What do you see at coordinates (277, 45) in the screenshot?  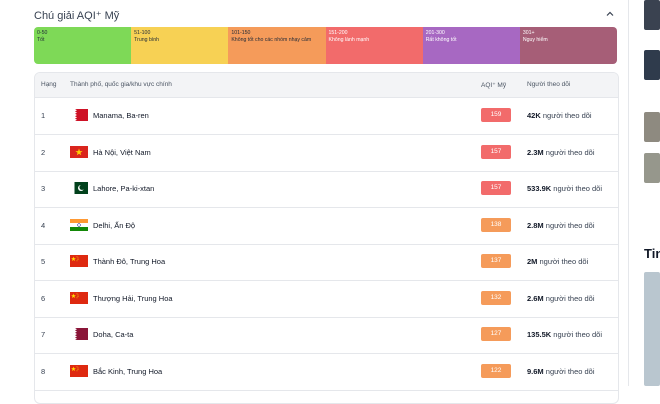 I see `legend-segment: 101-150 Không tốt cho các nhóm nhạy cảm` at bounding box center [277, 45].